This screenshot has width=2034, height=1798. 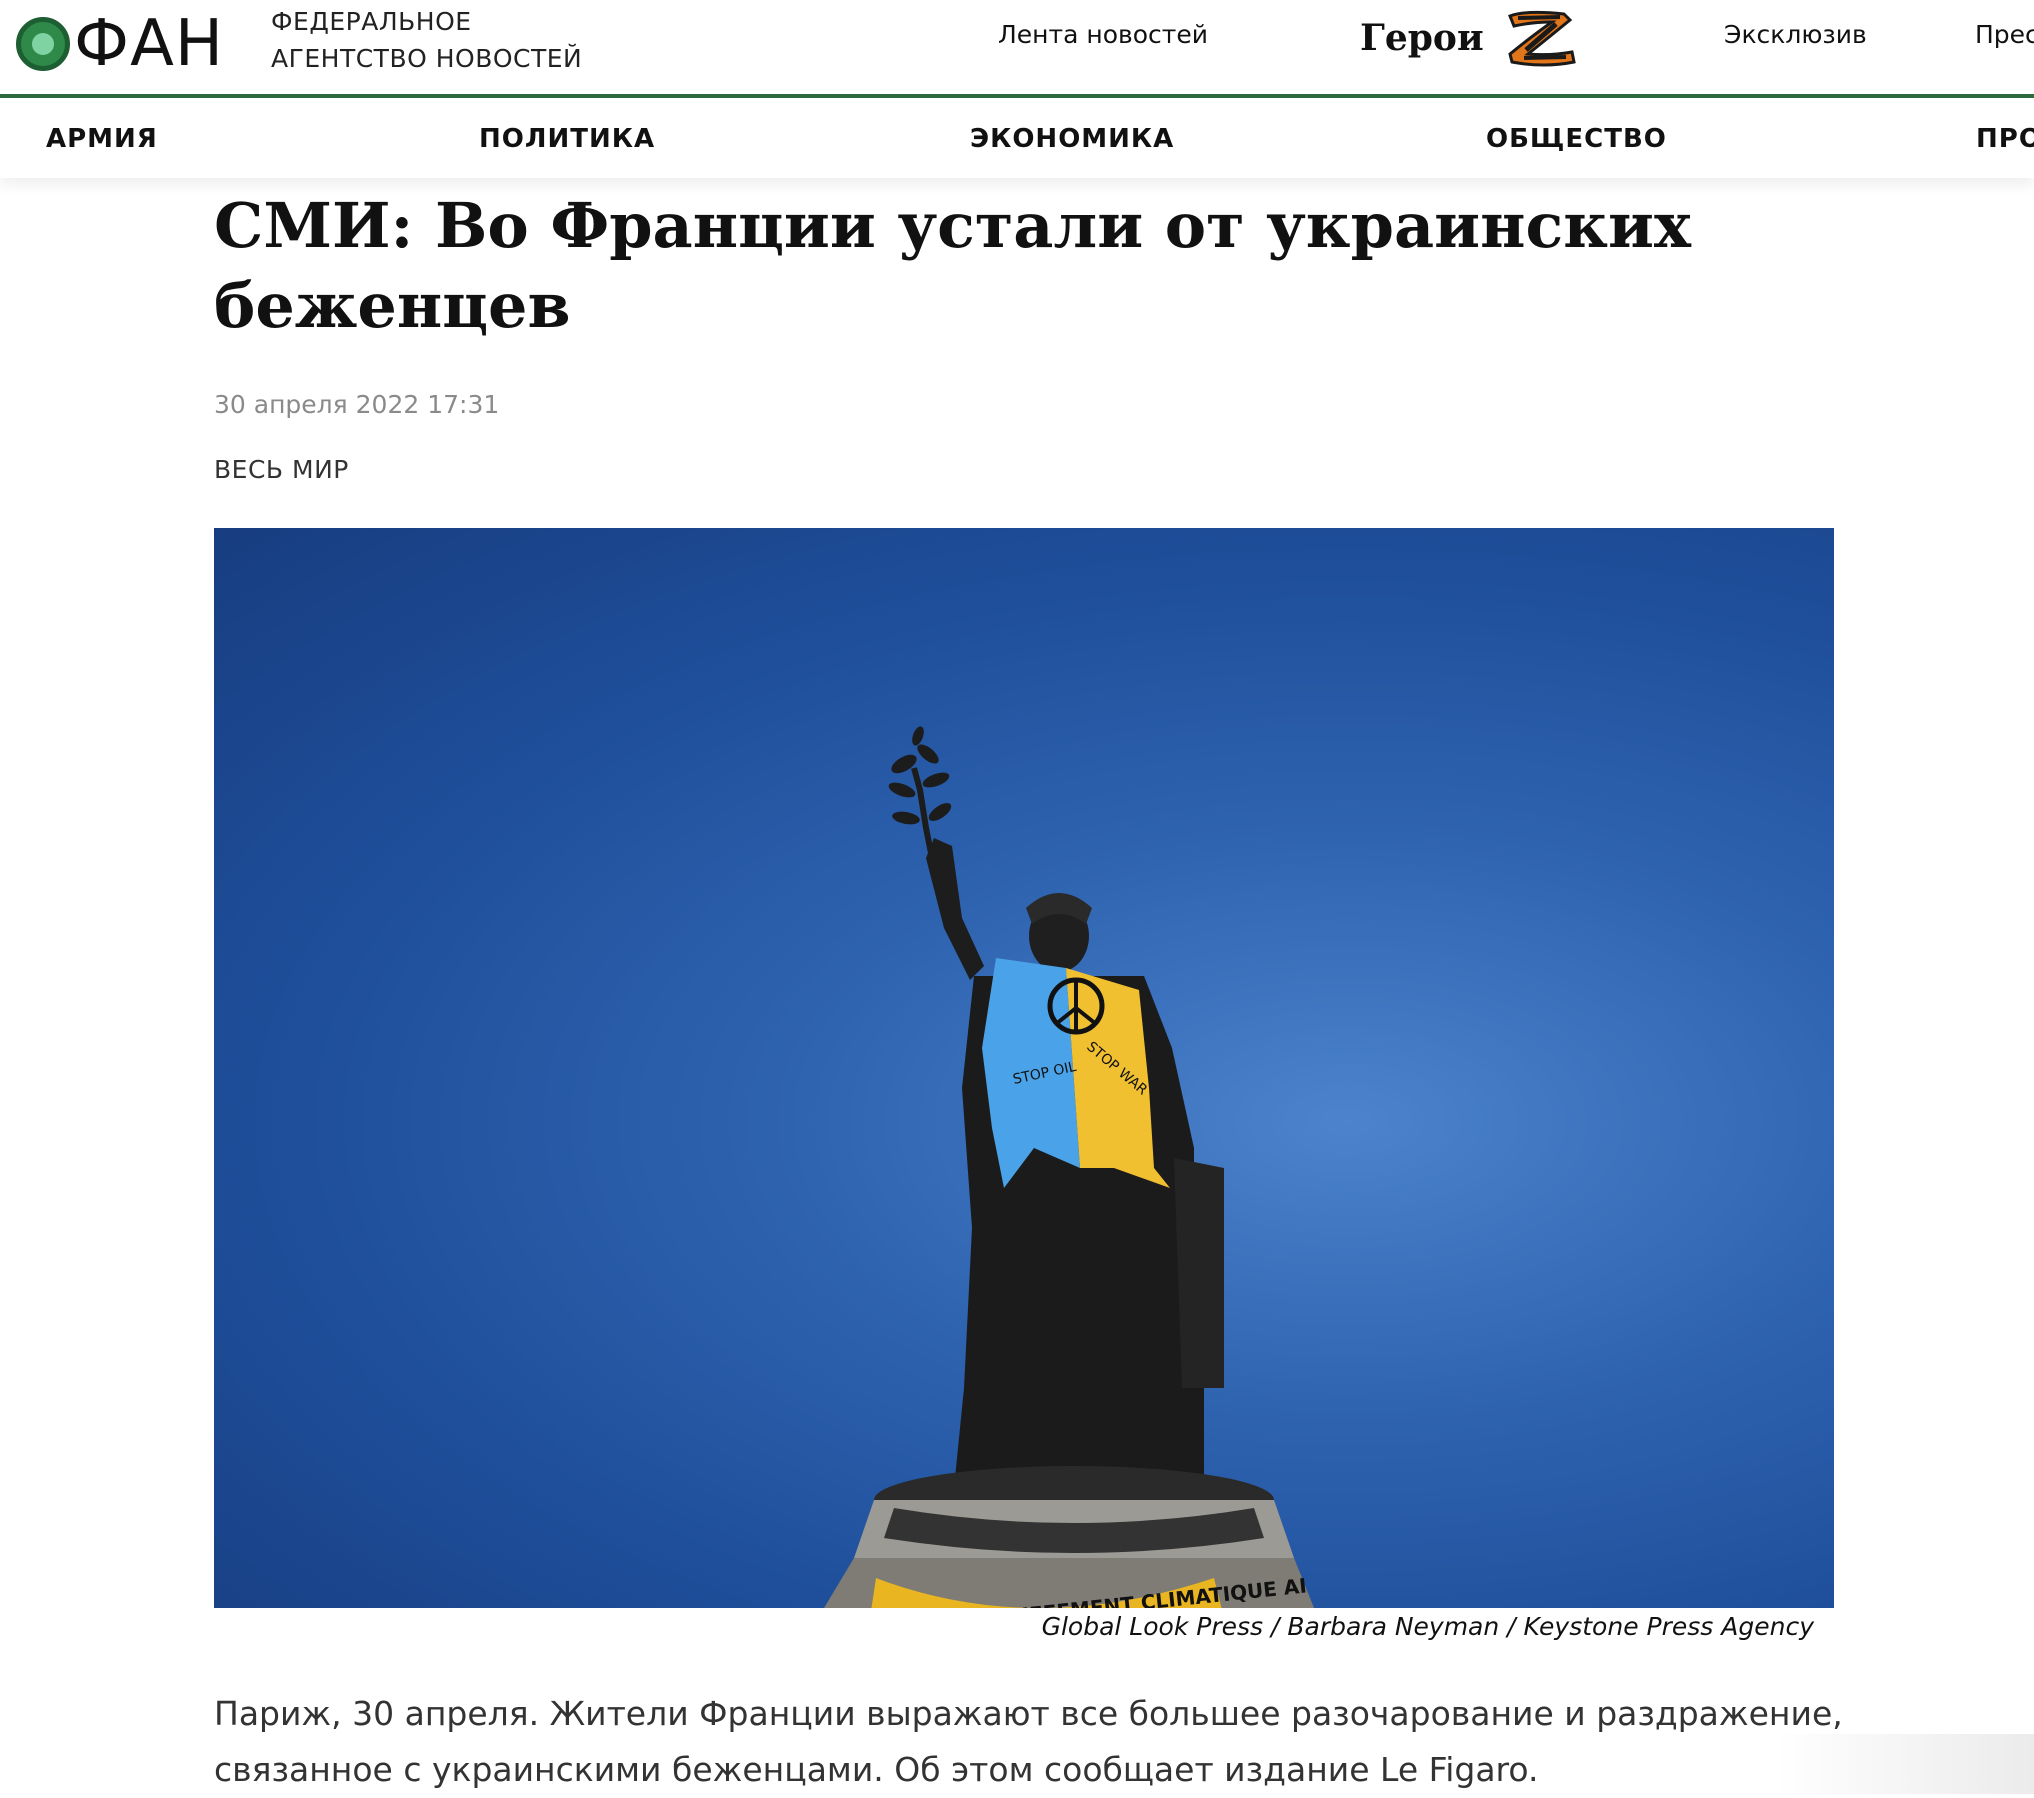 I want to click on logo-subtitle-line1: ФЕДЕРАЛЬНОЕ, so click(x=371, y=21).